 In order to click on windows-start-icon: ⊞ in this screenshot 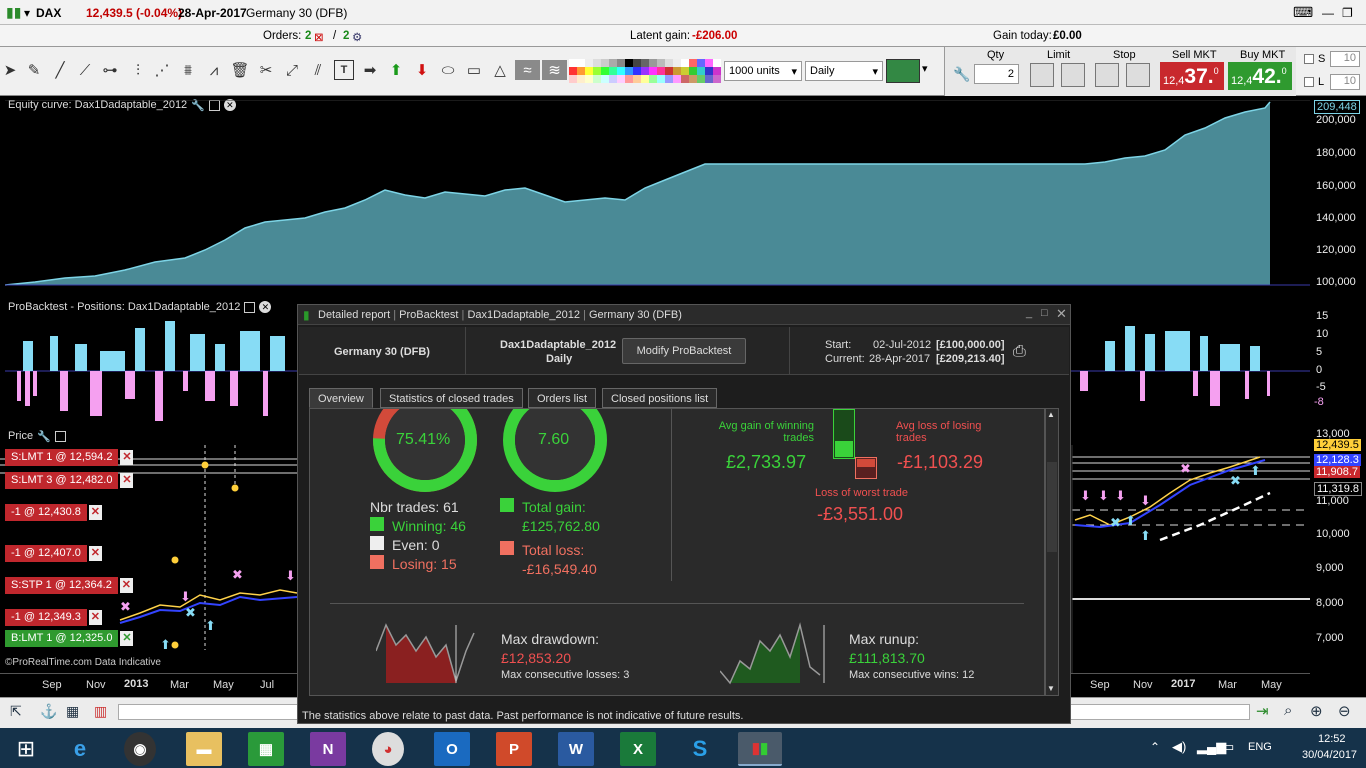, I will do `click(26, 749)`.